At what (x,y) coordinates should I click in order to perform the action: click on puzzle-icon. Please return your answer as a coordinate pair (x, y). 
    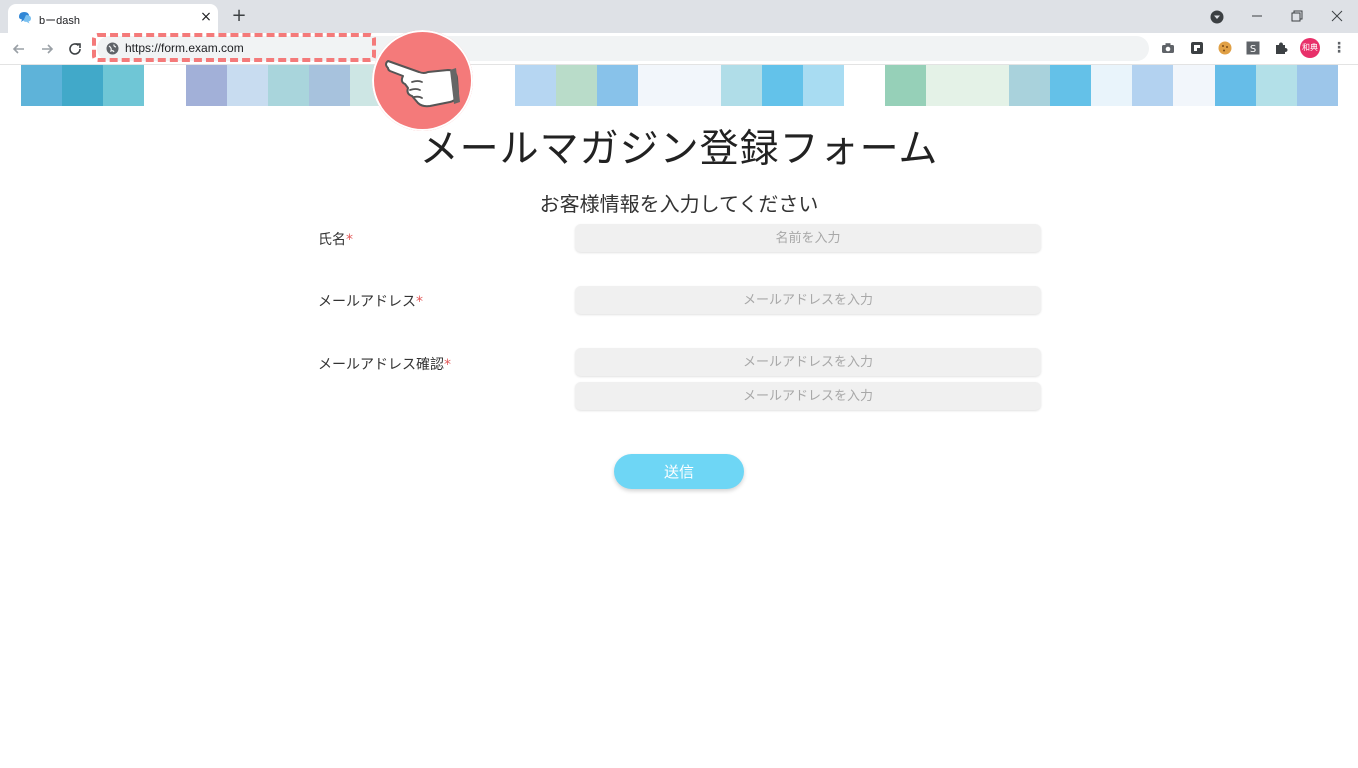
    Looking at the image, I should click on (1281, 48).